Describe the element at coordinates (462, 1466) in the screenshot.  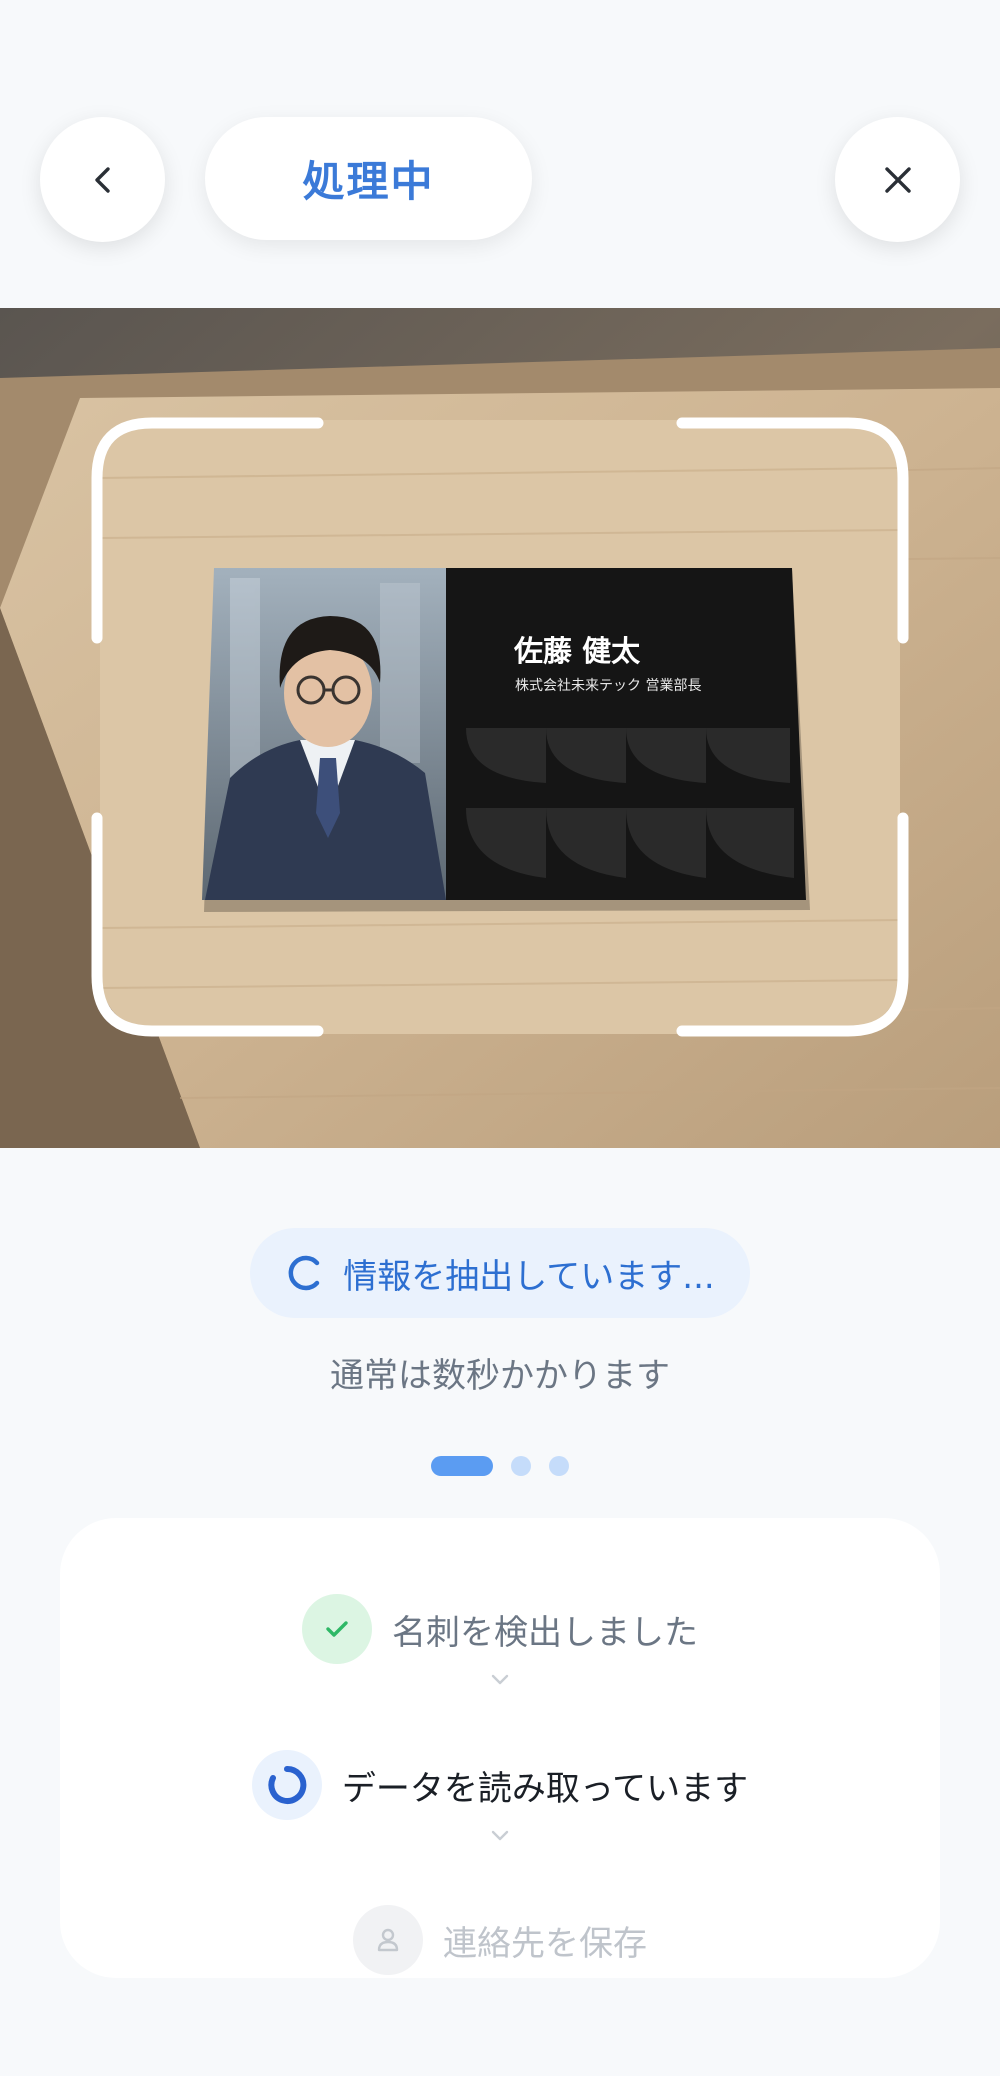
I see `progress-dot-active` at that location.